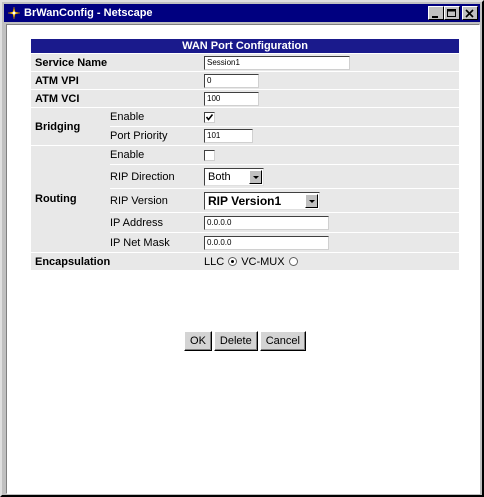 The height and width of the screenshot is (497, 484). I want to click on service-name-row: Service Name Session1, so click(245, 62).